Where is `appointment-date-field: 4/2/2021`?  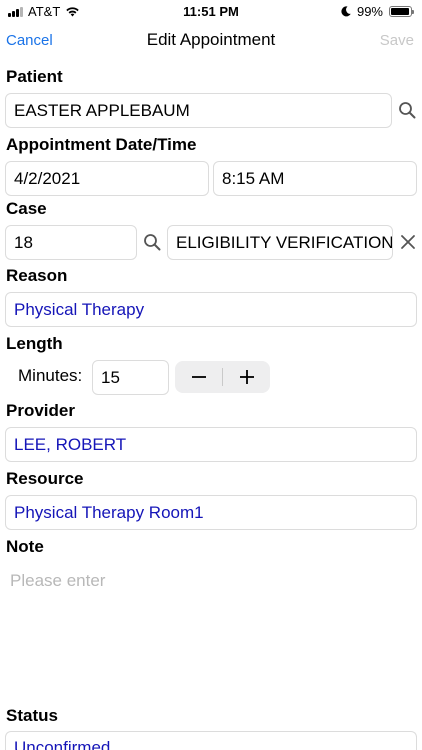 appointment-date-field: 4/2/2021 is located at coordinates (107, 178).